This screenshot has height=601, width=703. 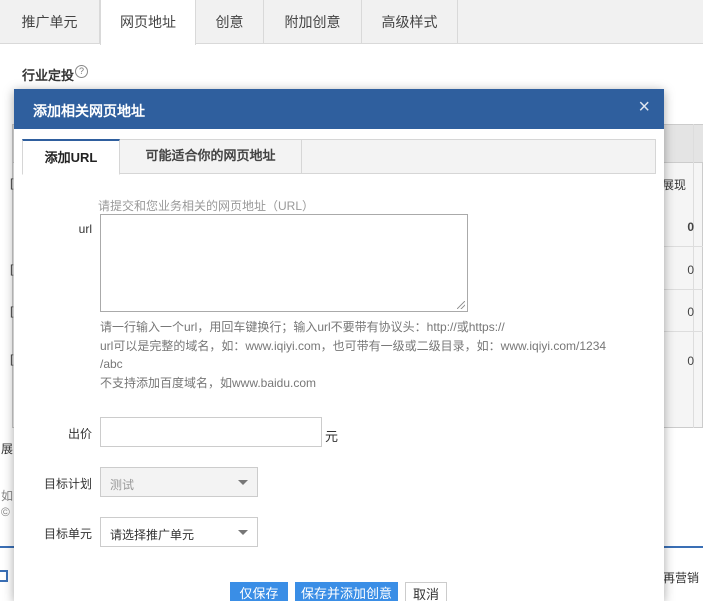 What do you see at coordinates (71, 157) in the screenshot?
I see `tab-add-url: 添加URL` at bounding box center [71, 157].